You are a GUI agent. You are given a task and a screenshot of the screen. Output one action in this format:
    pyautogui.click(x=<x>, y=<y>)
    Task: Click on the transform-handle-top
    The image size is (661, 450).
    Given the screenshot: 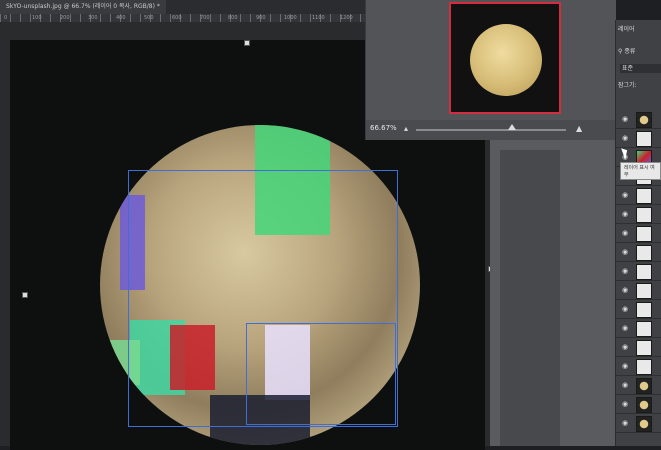 What is the action you would take?
    pyautogui.click(x=247, y=43)
    